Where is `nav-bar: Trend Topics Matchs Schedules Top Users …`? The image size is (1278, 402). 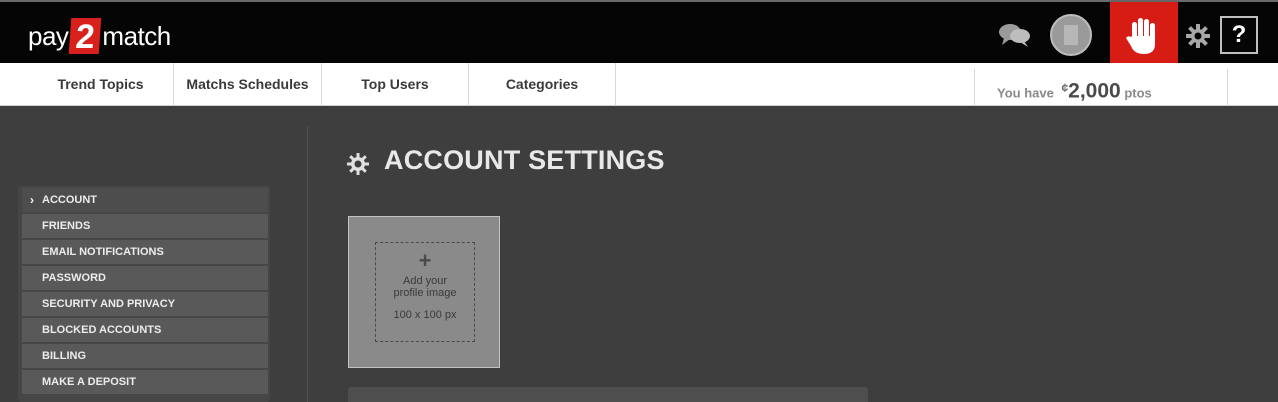
nav-bar: Trend Topics Matchs Schedules Top Users … is located at coordinates (639, 84).